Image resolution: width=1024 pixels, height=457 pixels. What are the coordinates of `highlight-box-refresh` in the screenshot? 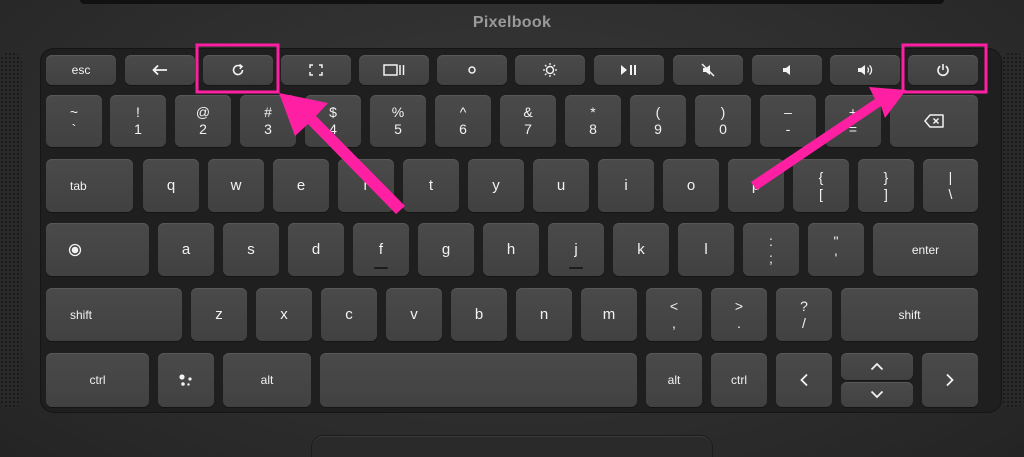 It's located at (237, 68).